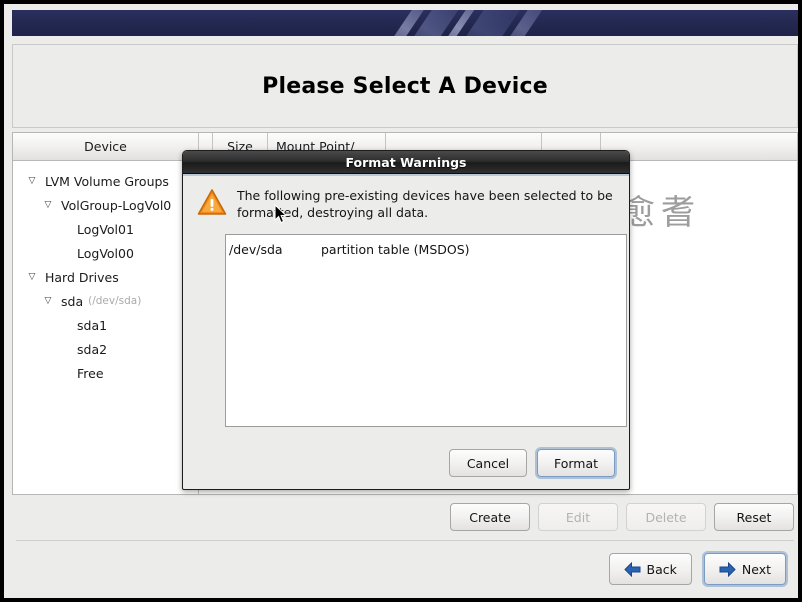  What do you see at coordinates (405, 540) in the screenshot?
I see `footer-divider` at bounding box center [405, 540].